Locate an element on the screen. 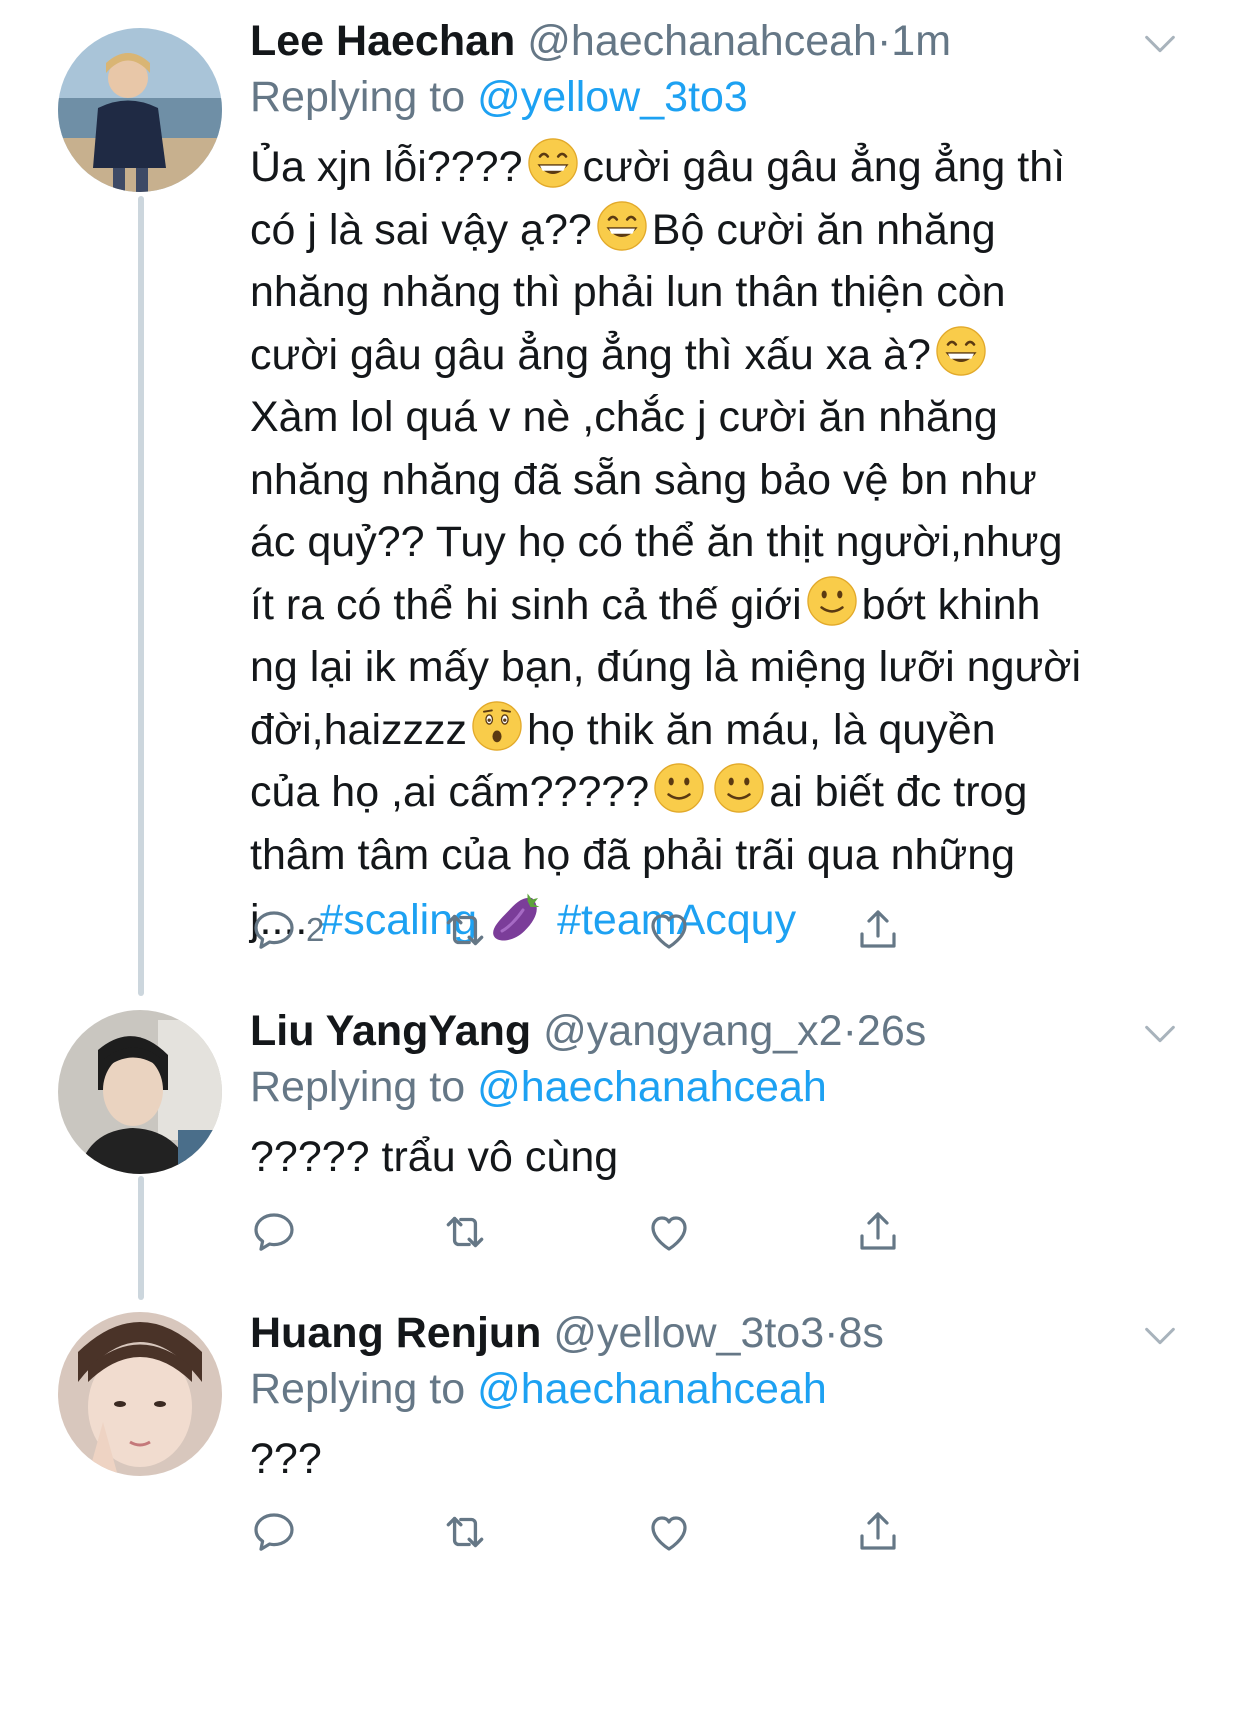 This screenshot has width=1242, height=1725. text-segment: nhăng nhăng đã sẵn sàng bảo vệ bn như is located at coordinates (643, 479).